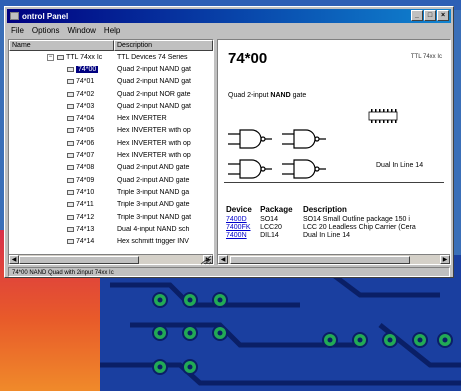  What do you see at coordinates (267, 95) in the screenshot?
I see `part-description: Quad 2-input NAND gate` at bounding box center [267, 95].